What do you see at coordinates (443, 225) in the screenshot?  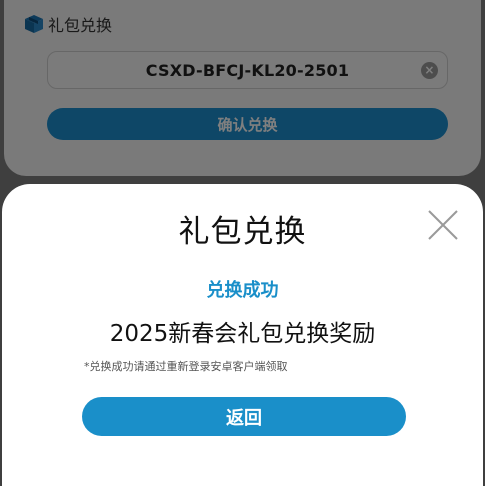 I see `close-icon` at bounding box center [443, 225].